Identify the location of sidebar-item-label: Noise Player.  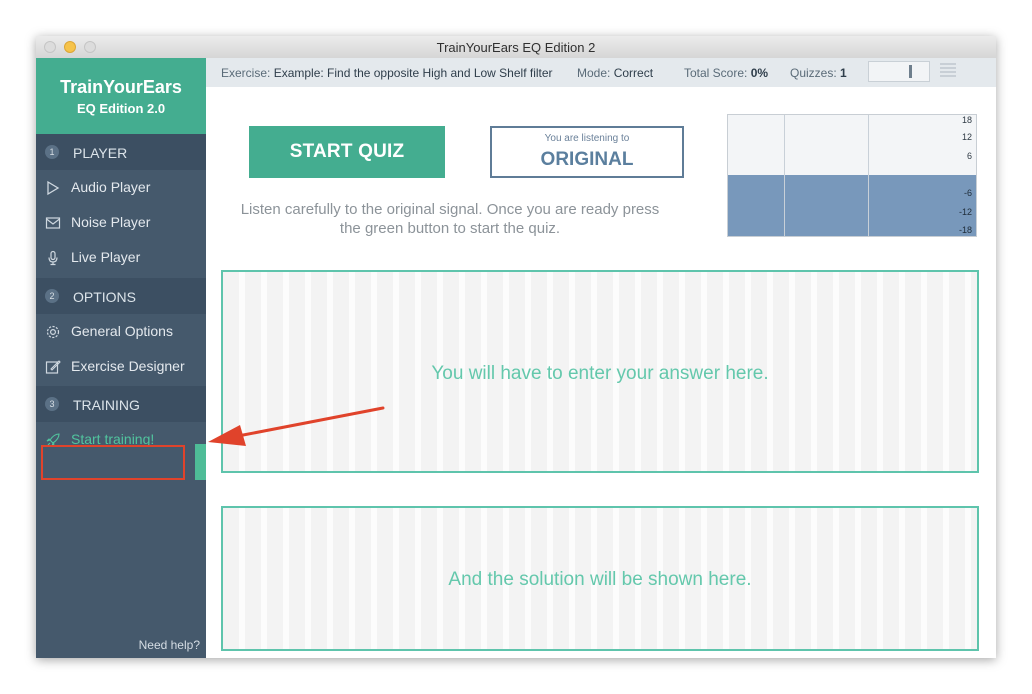
(111, 222).